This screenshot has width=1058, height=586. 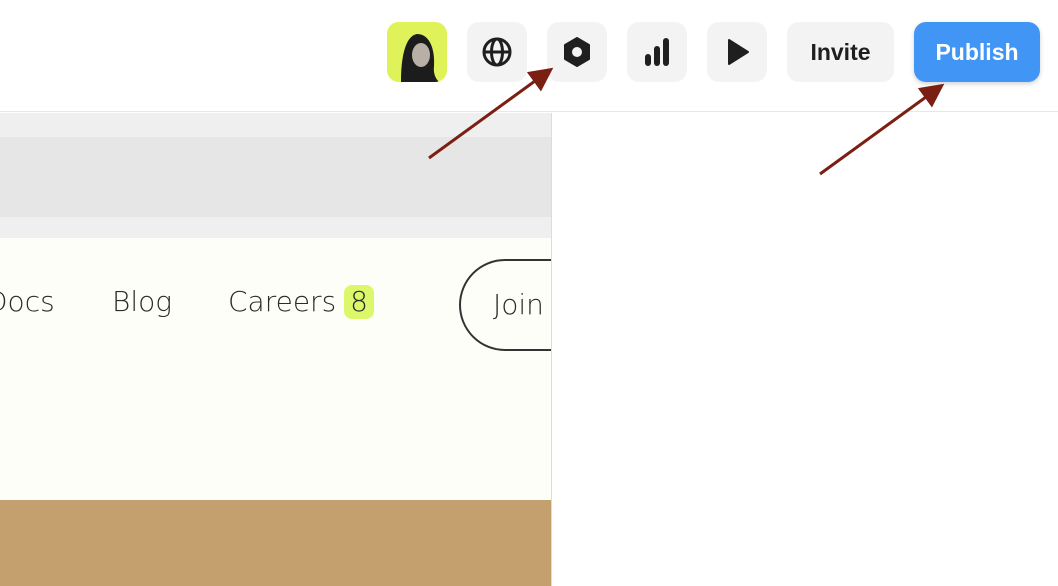 What do you see at coordinates (142, 301) in the screenshot?
I see `nav-blog-link: Blog` at bounding box center [142, 301].